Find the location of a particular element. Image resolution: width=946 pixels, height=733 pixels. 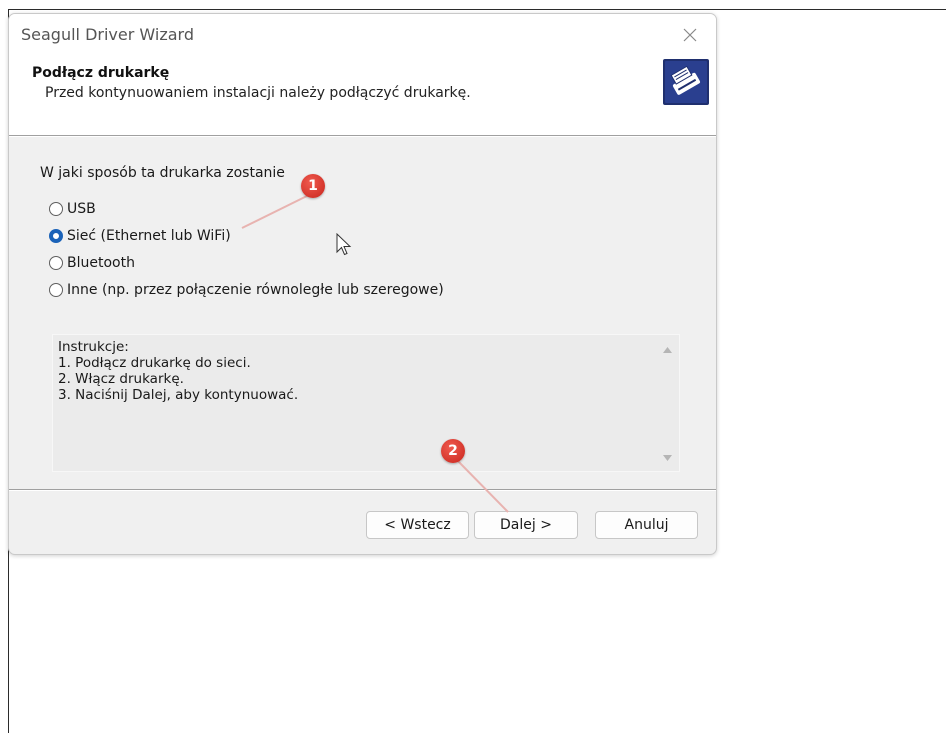

instruction-step: 2. Włącz drukarkę. is located at coordinates (121, 379).